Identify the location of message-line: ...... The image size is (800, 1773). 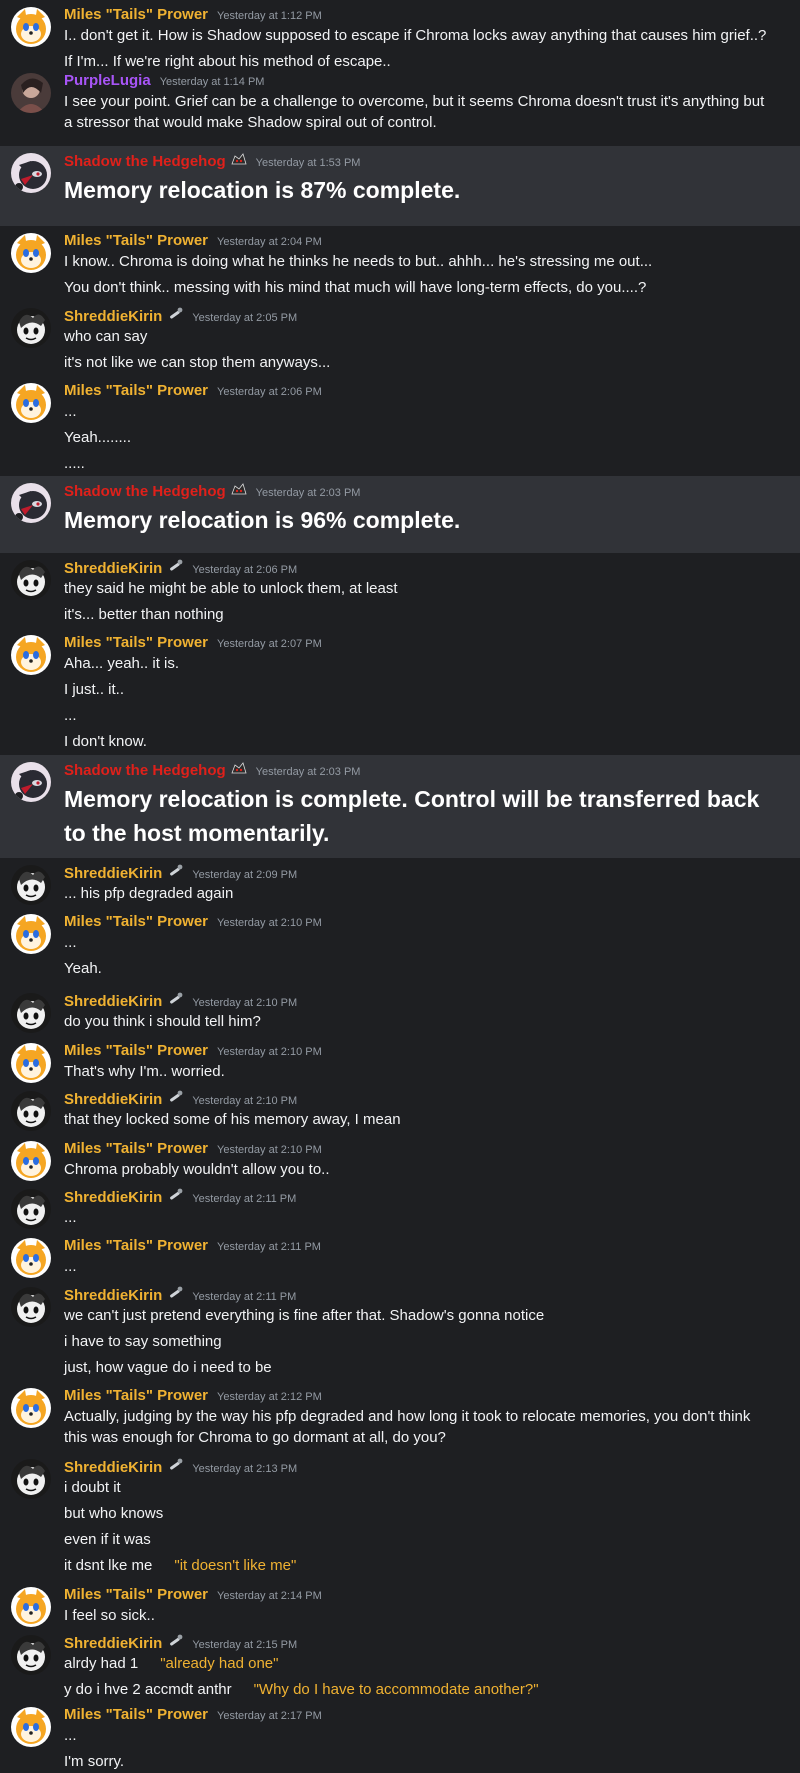
(74, 463).